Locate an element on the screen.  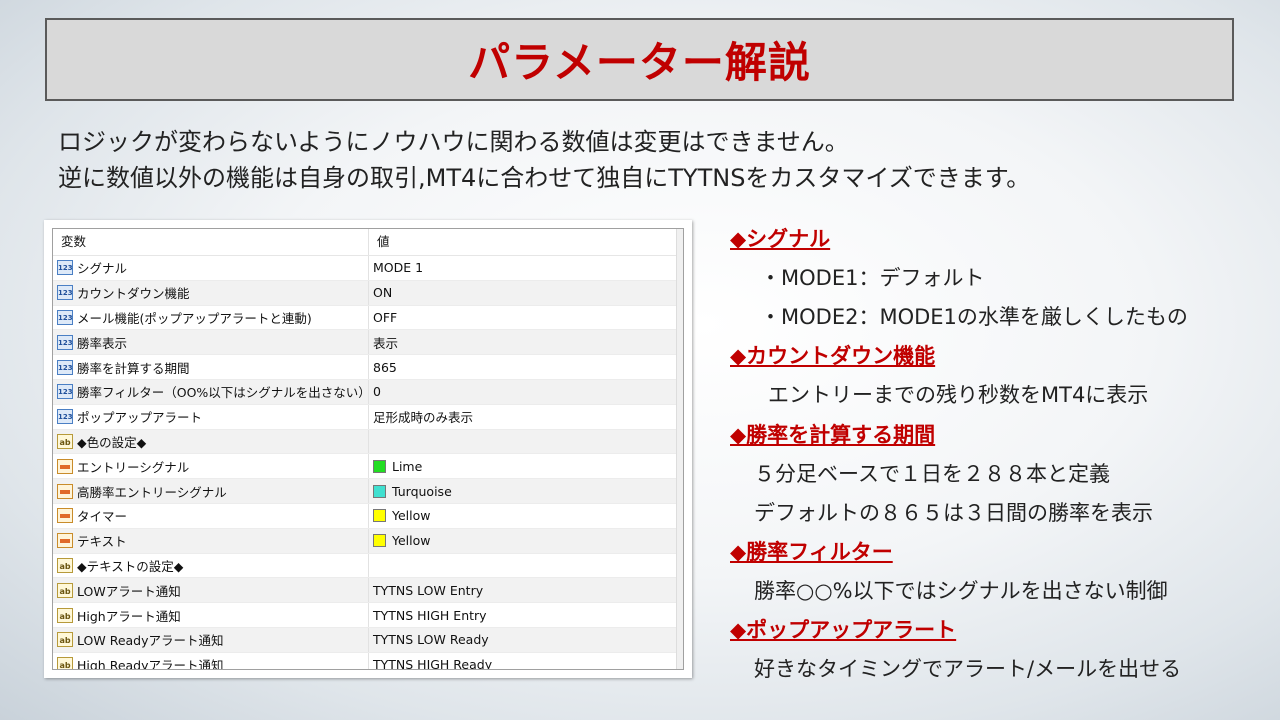
variable-value: 表示 is located at coordinates (386, 343).